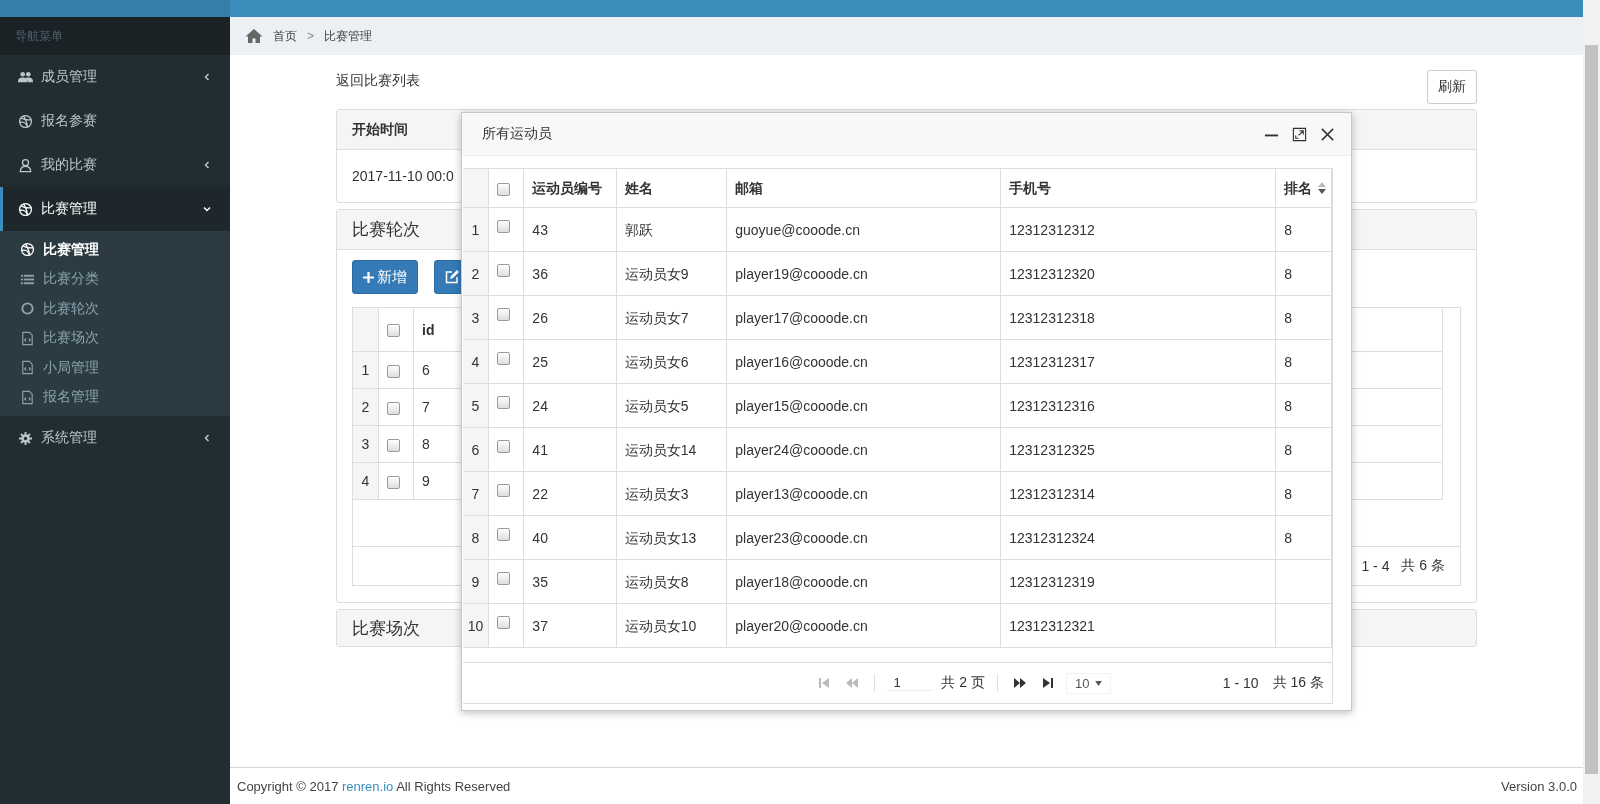 The image size is (1600, 804). I want to click on plus-icon, so click(368, 277).